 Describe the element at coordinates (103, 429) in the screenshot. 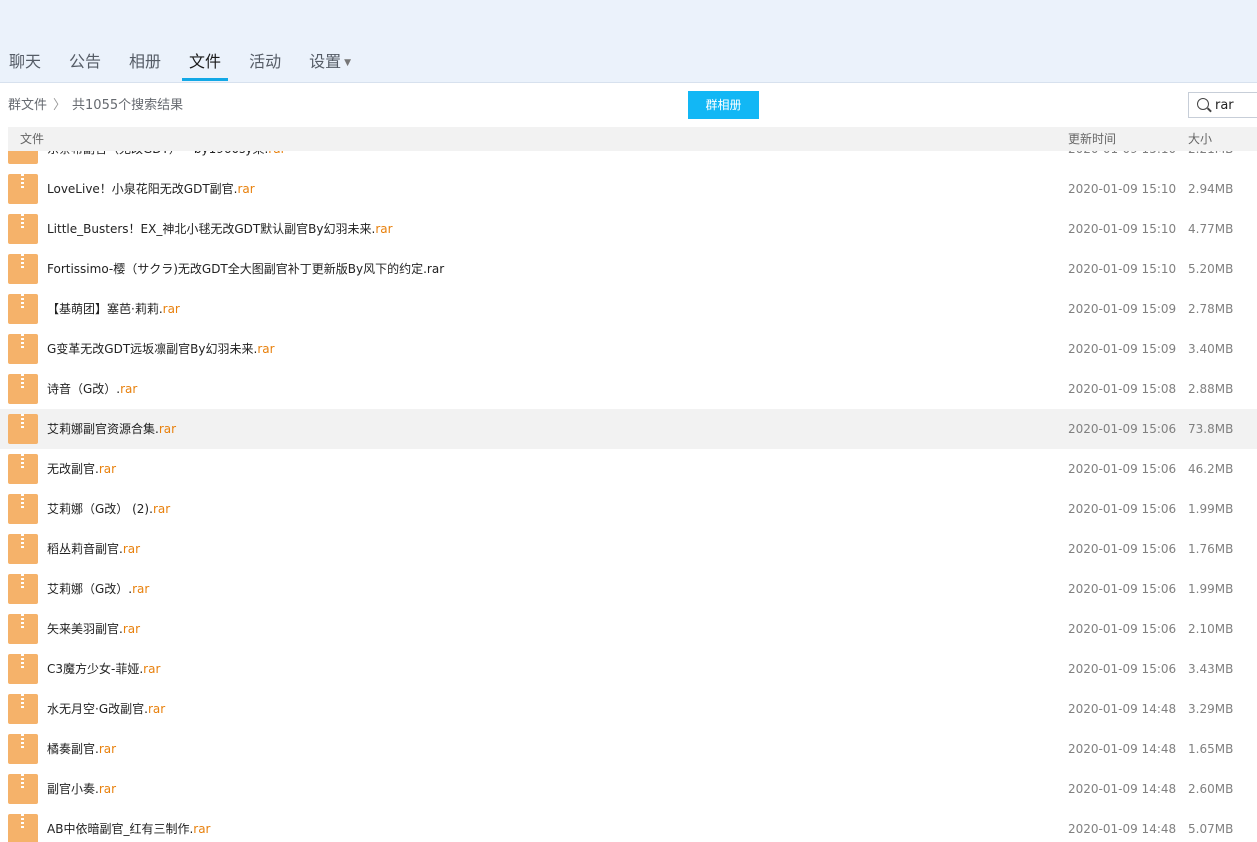

I see `file-name-base: 艾莉娜副官资源合集.` at that location.